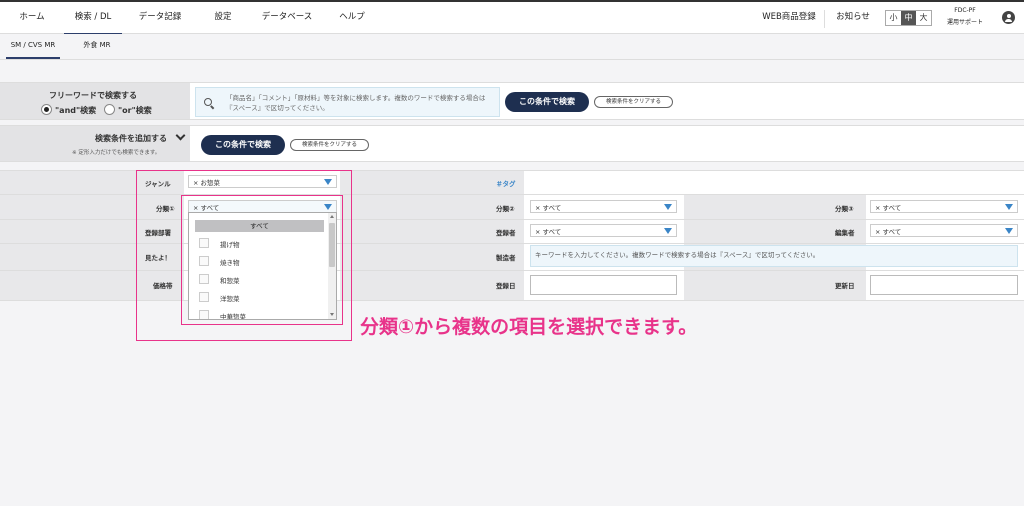 This screenshot has height=506, width=1024. What do you see at coordinates (789, 18) in the screenshot?
I see `nav-web-register: WEB商品登録` at bounding box center [789, 18].